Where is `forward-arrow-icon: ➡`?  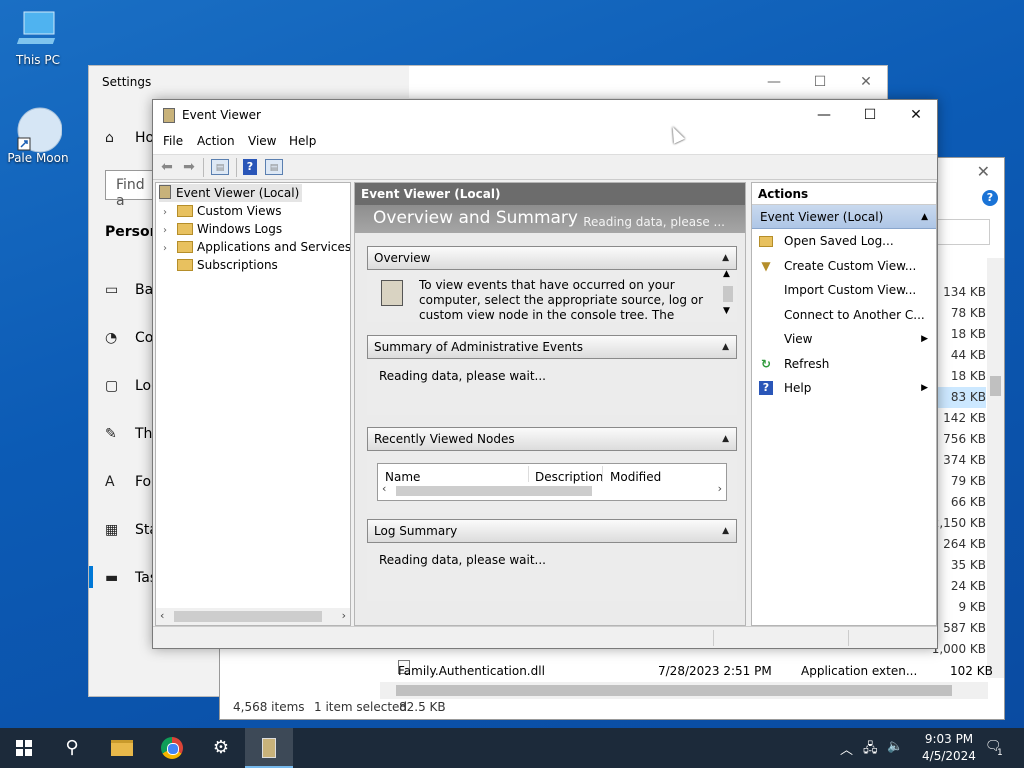
forward-arrow-icon: ➡ is located at coordinates (189, 167).